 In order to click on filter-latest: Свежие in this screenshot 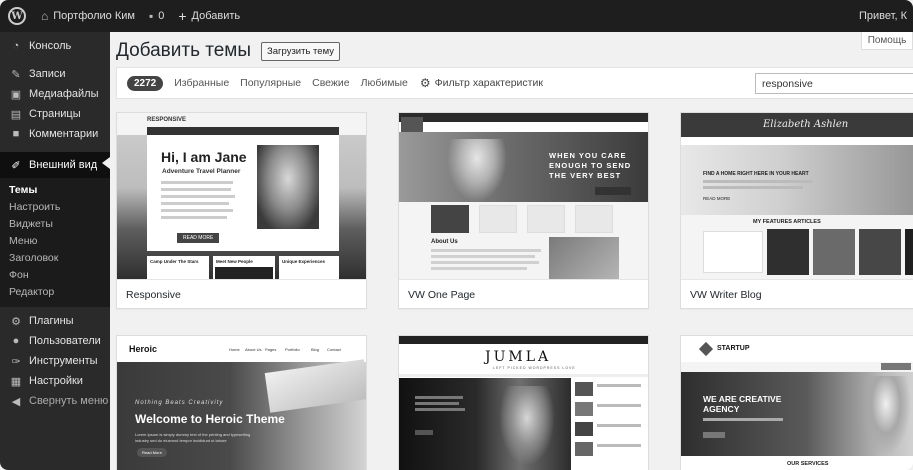, I will do `click(331, 83)`.